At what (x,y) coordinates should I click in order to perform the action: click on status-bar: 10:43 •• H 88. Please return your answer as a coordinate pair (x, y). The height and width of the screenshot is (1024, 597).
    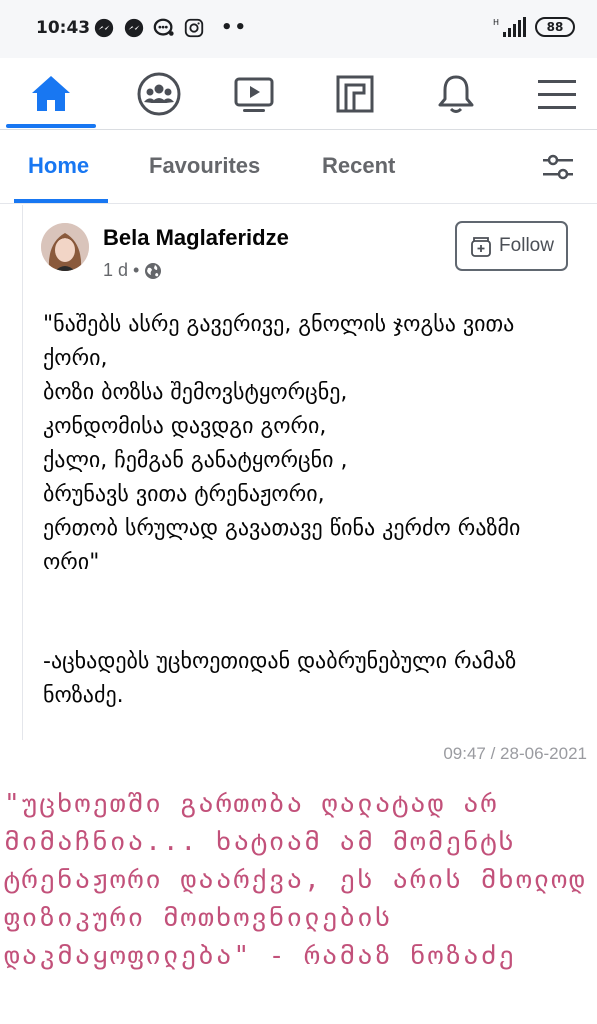
    Looking at the image, I should click on (298, 29).